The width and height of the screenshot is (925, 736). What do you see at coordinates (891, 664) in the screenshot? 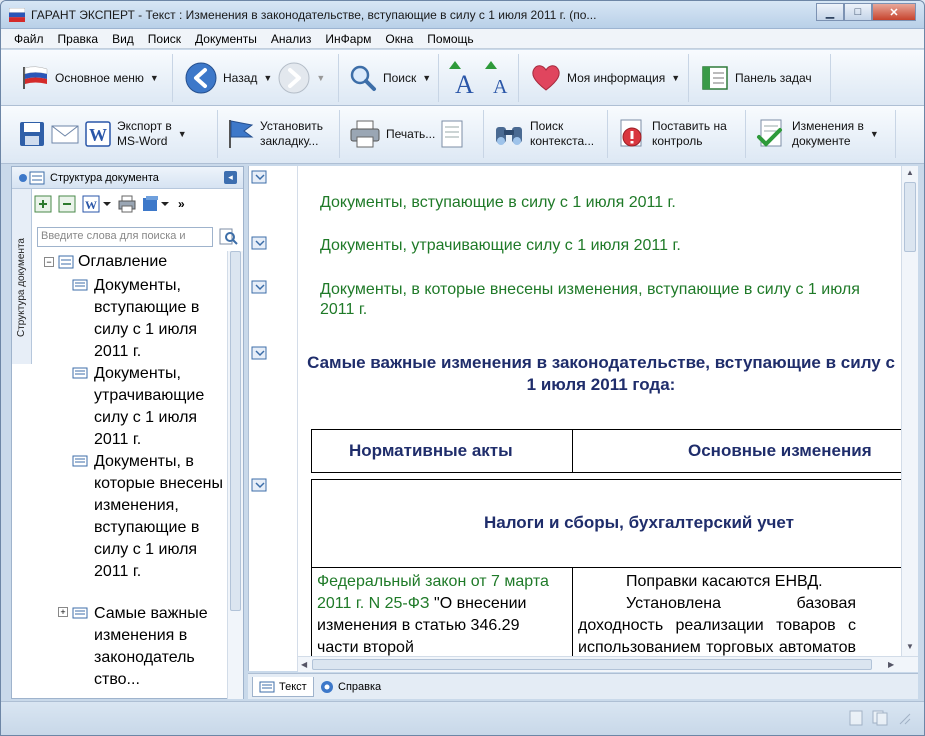
I see `scroll-right-icon: ▶` at bounding box center [891, 664].